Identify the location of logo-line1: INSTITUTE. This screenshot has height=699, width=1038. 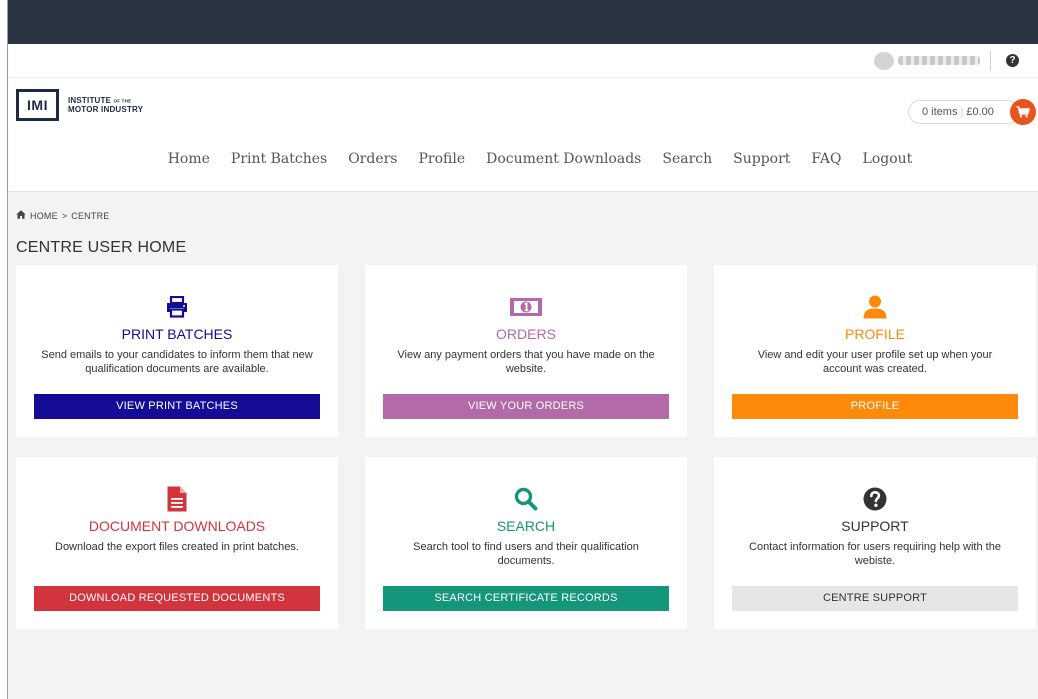
(90, 100).